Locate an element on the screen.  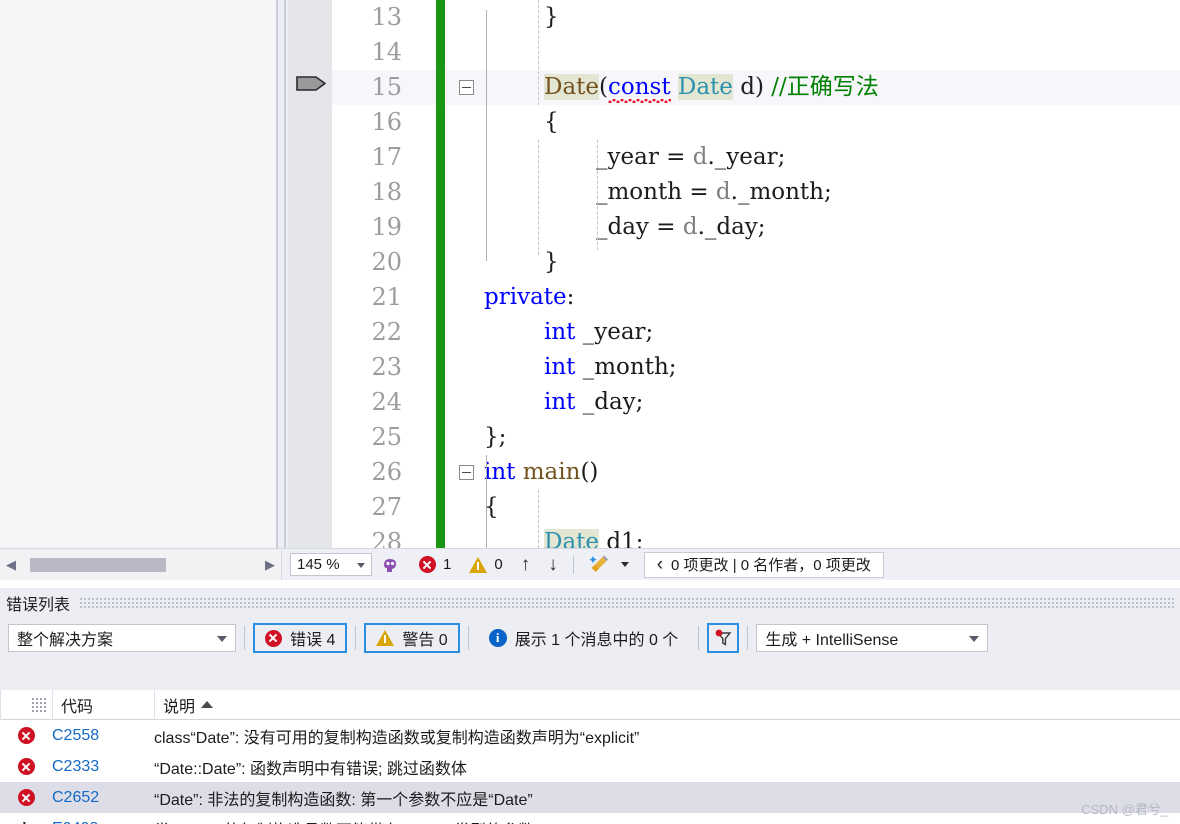
intellisense-icon: abc is located at coordinates (26, 822).